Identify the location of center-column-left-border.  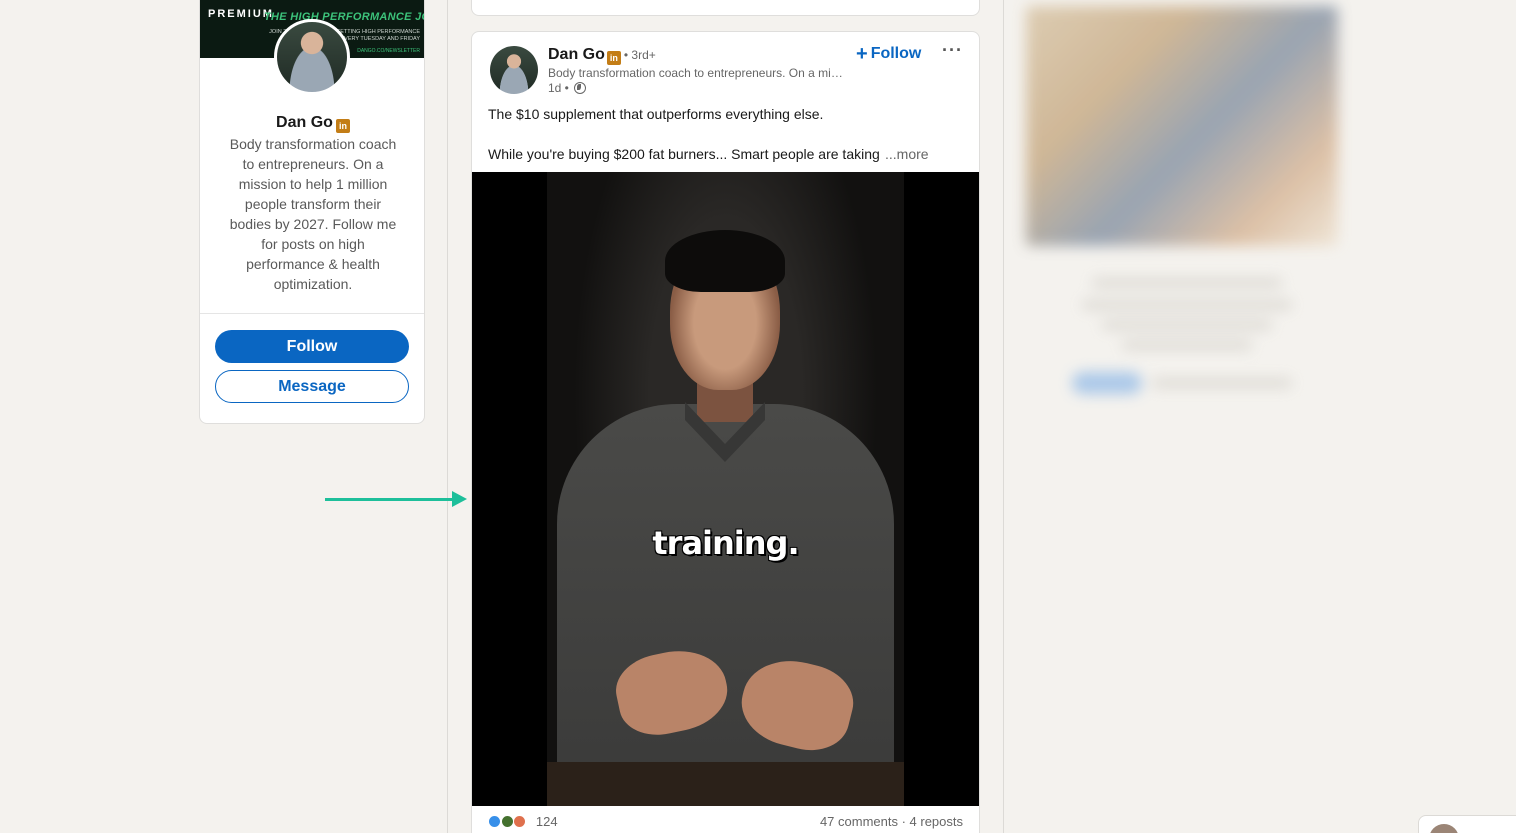
(447, 416).